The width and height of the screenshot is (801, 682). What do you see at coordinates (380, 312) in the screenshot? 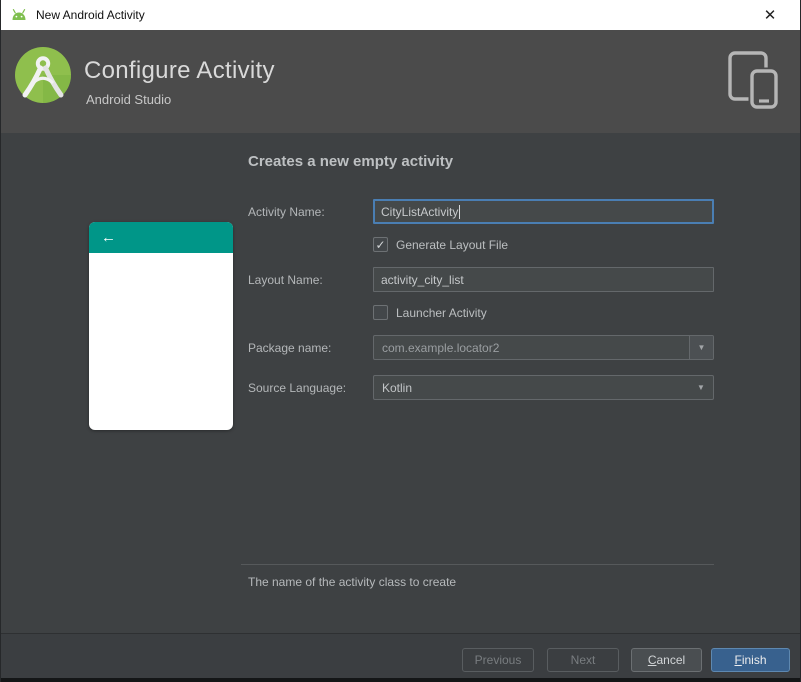
I see `checkbox-unchecked-box` at bounding box center [380, 312].